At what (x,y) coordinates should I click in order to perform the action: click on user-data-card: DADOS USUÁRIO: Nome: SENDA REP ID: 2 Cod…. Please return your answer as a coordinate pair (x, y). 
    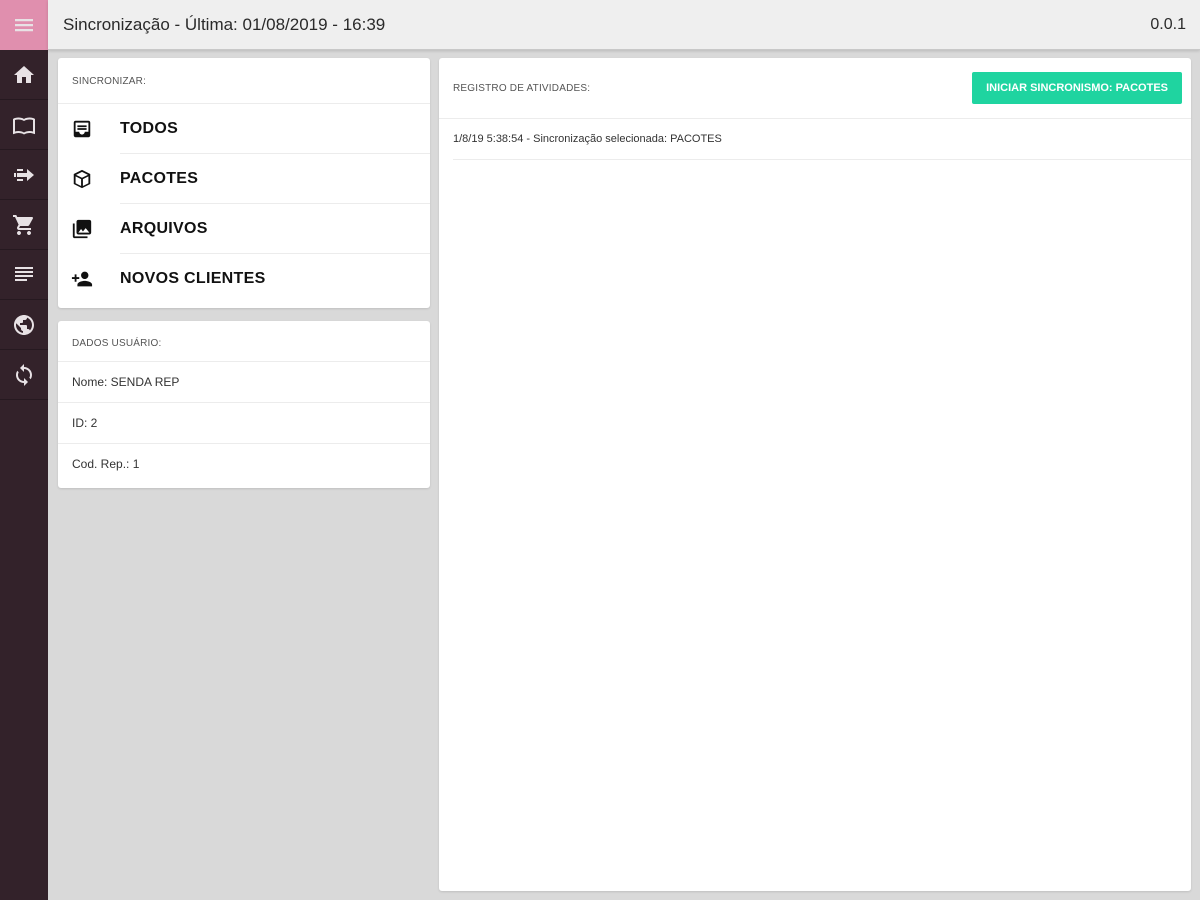
    Looking at the image, I should click on (244, 404).